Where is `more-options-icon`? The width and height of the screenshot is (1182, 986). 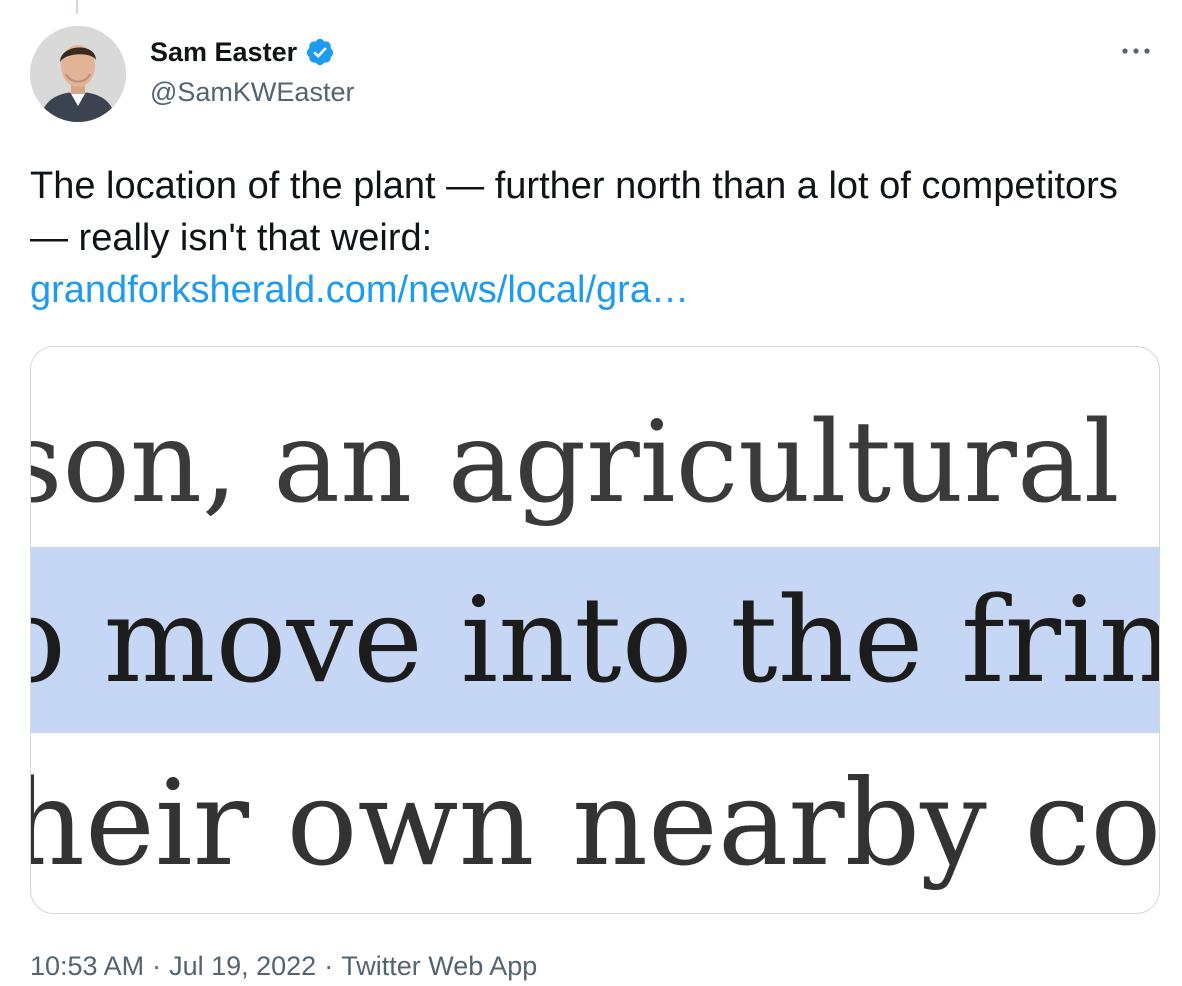
more-options-icon is located at coordinates (1136, 51).